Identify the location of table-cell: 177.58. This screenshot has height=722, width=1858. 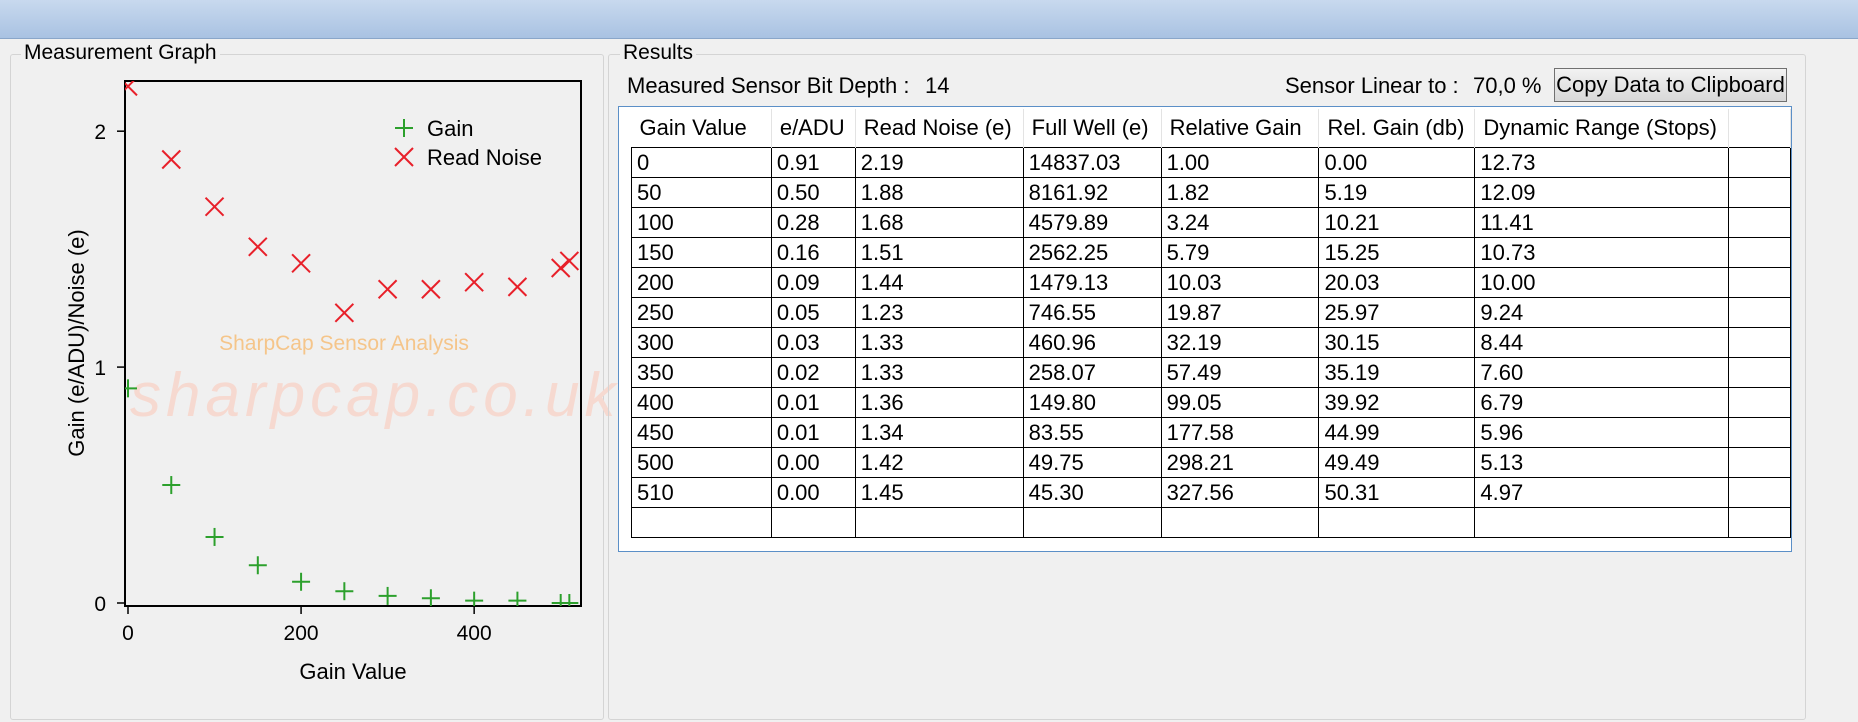
(1240, 432).